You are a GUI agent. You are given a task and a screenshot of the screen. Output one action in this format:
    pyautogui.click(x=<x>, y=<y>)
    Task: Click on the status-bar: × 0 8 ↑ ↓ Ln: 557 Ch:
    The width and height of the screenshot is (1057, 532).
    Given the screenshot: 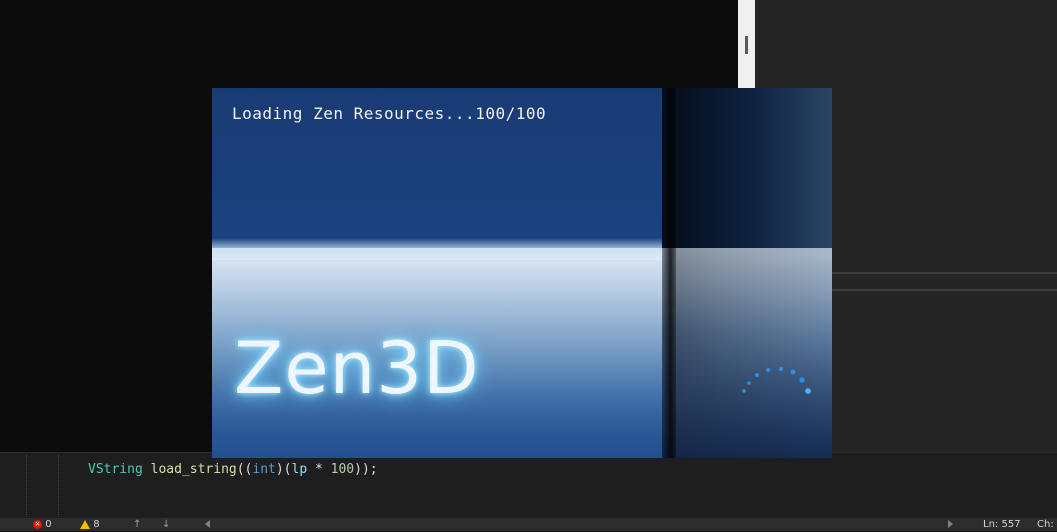 What is the action you would take?
    pyautogui.click(x=528, y=524)
    